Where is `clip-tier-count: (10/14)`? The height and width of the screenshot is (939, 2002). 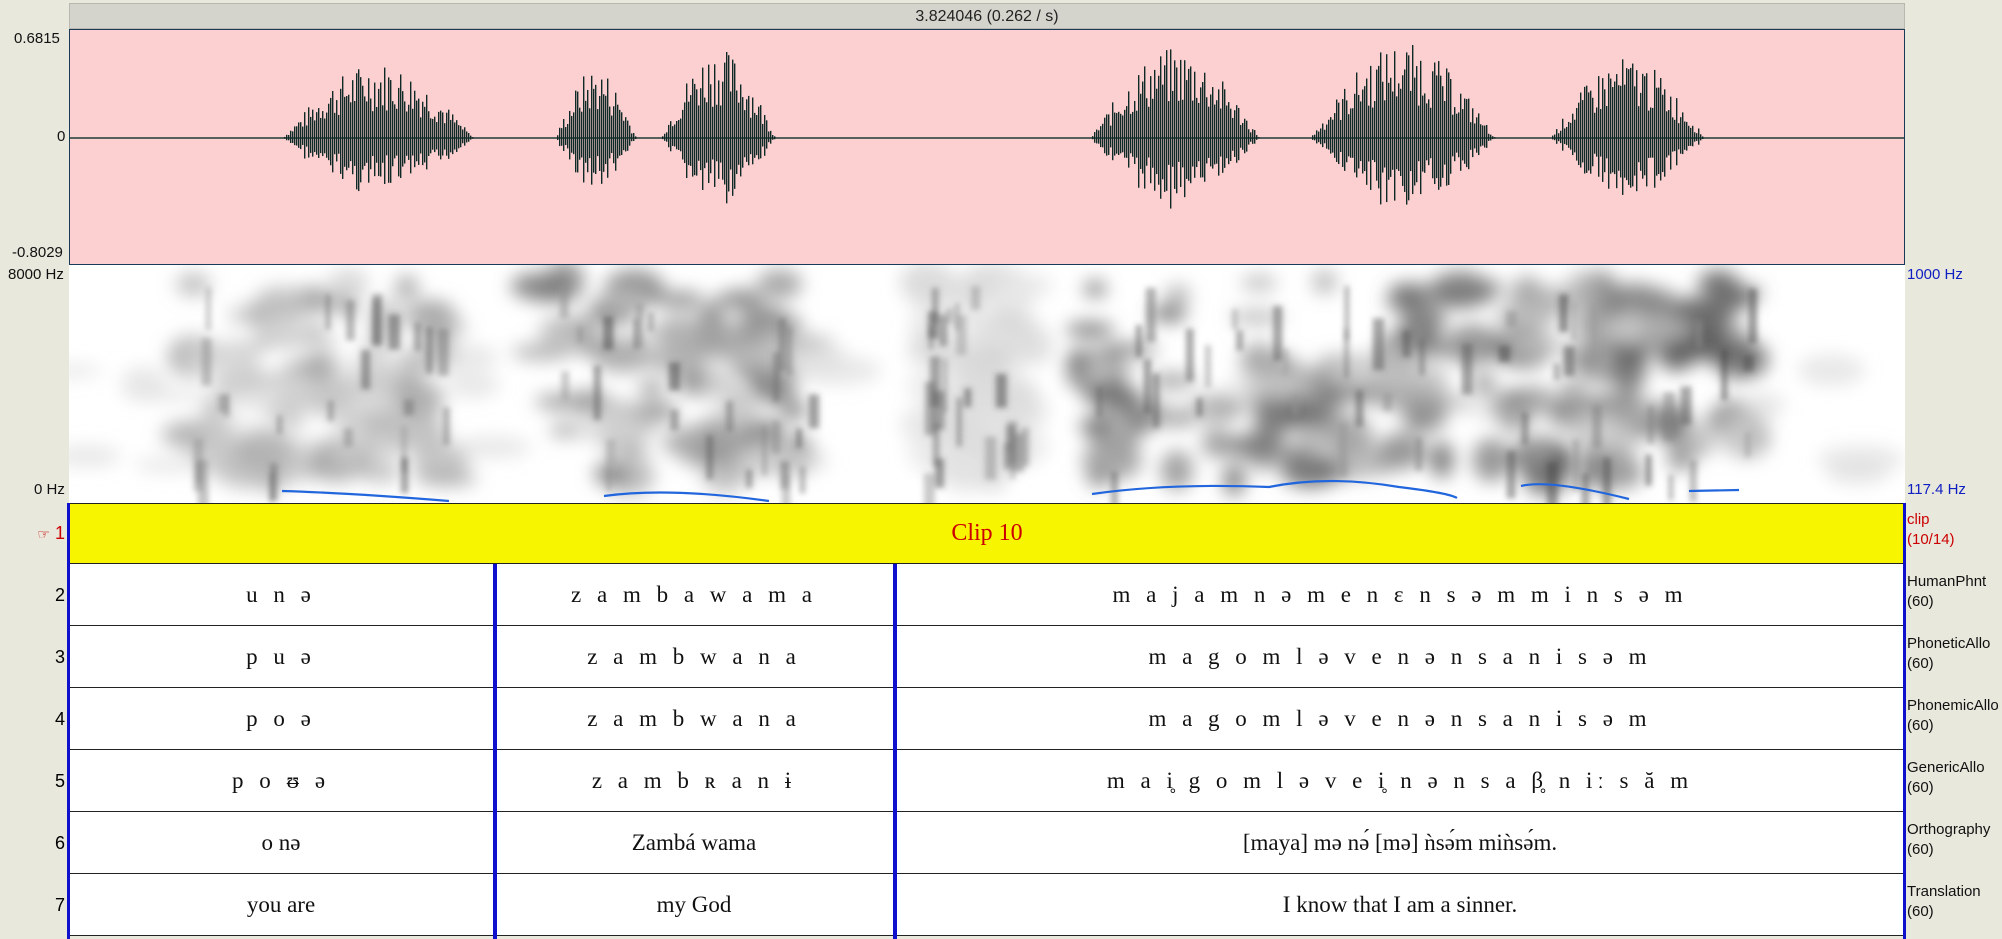 clip-tier-count: (10/14) is located at coordinates (1931, 539).